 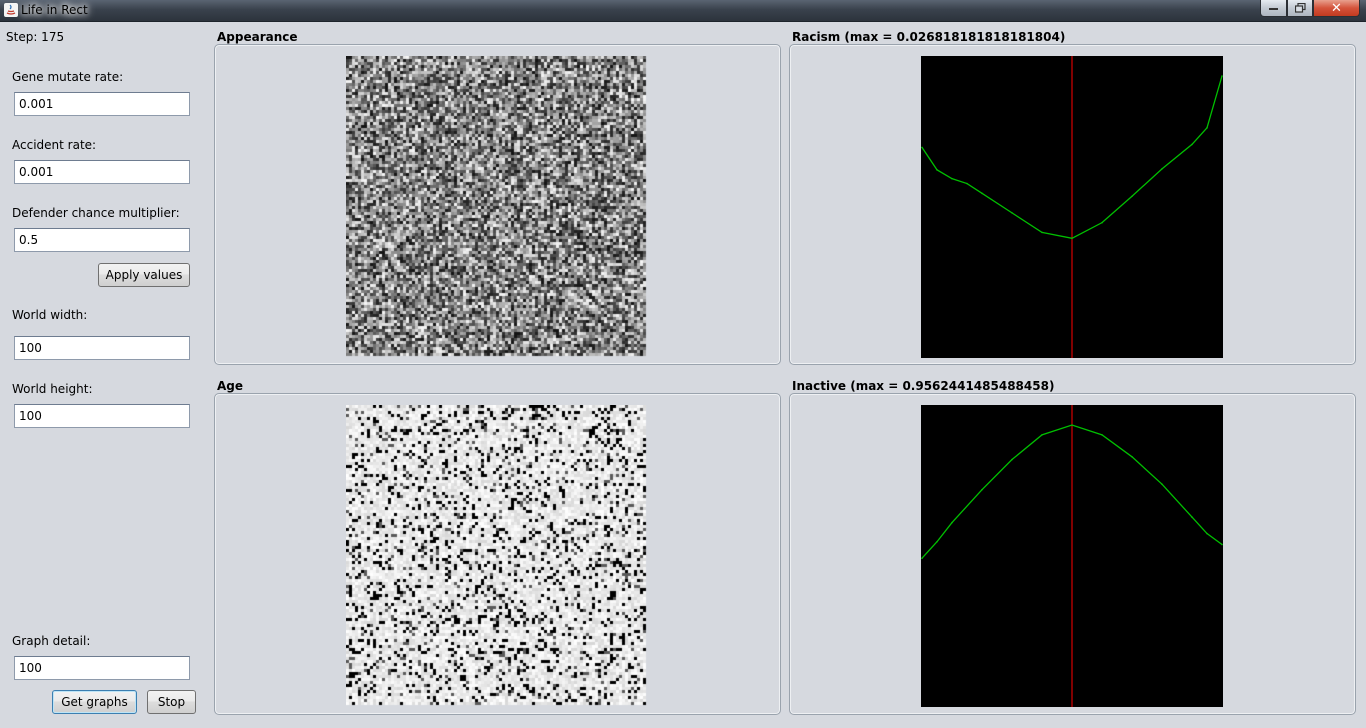 I want to click on gene-mutate-rate-label: Gene mutate rate:, so click(x=68, y=77).